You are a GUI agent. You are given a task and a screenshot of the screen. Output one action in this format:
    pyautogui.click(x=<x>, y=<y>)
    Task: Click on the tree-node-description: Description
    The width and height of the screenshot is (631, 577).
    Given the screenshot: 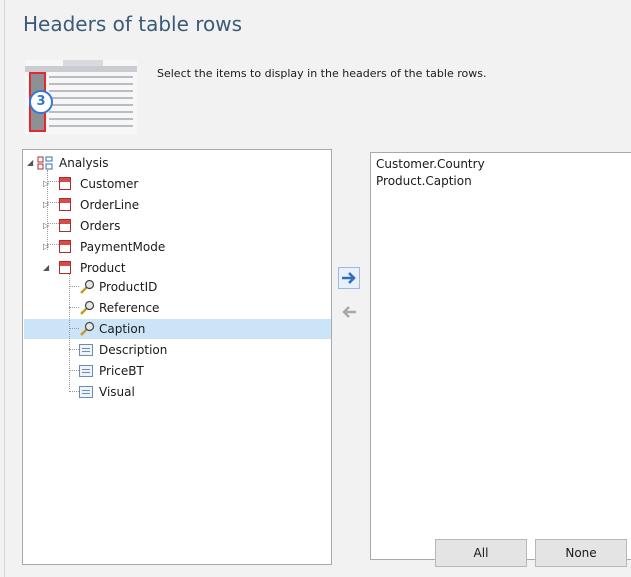 What is the action you would take?
    pyautogui.click(x=173, y=350)
    